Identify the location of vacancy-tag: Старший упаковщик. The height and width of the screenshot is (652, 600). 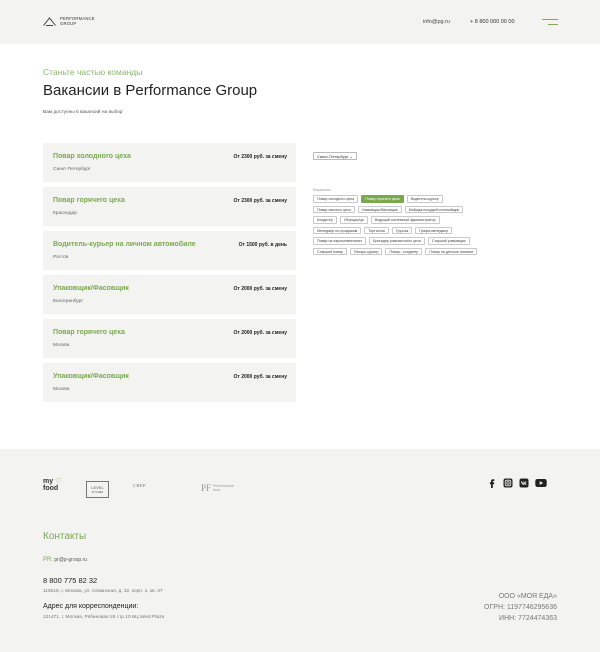
(448, 241).